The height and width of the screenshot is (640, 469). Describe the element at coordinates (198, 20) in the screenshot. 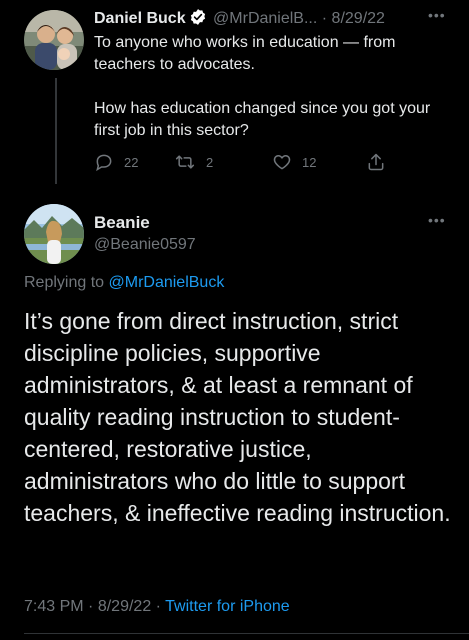

I see `verified-badge-icon` at that location.